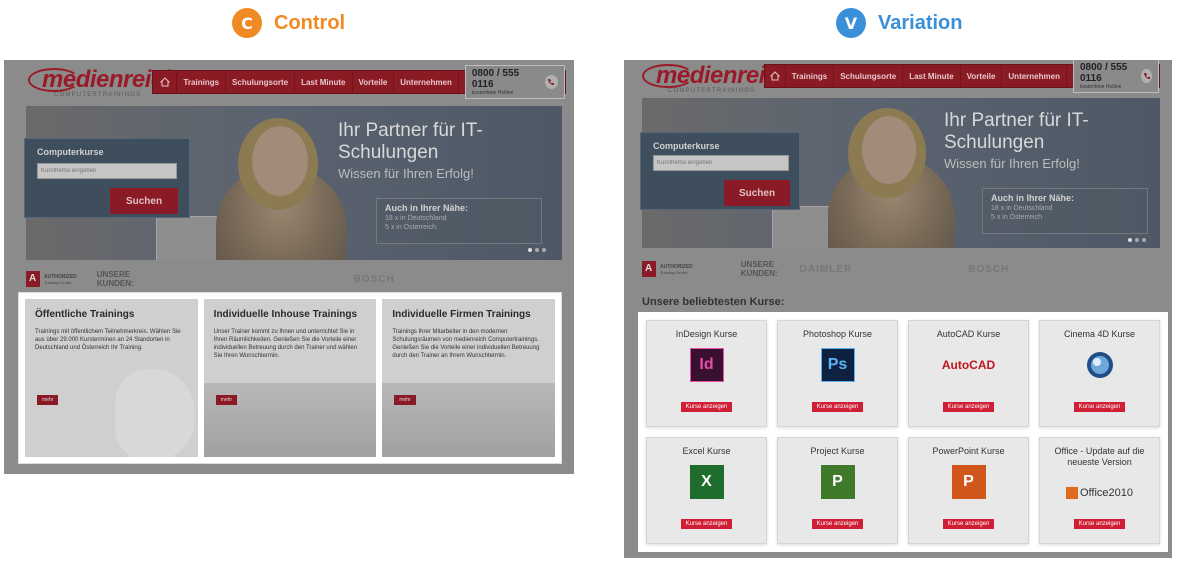 The image size is (1181, 562). I want to click on course-card-excel: Excel Kurse X Kurse anzeigen, so click(706, 490).